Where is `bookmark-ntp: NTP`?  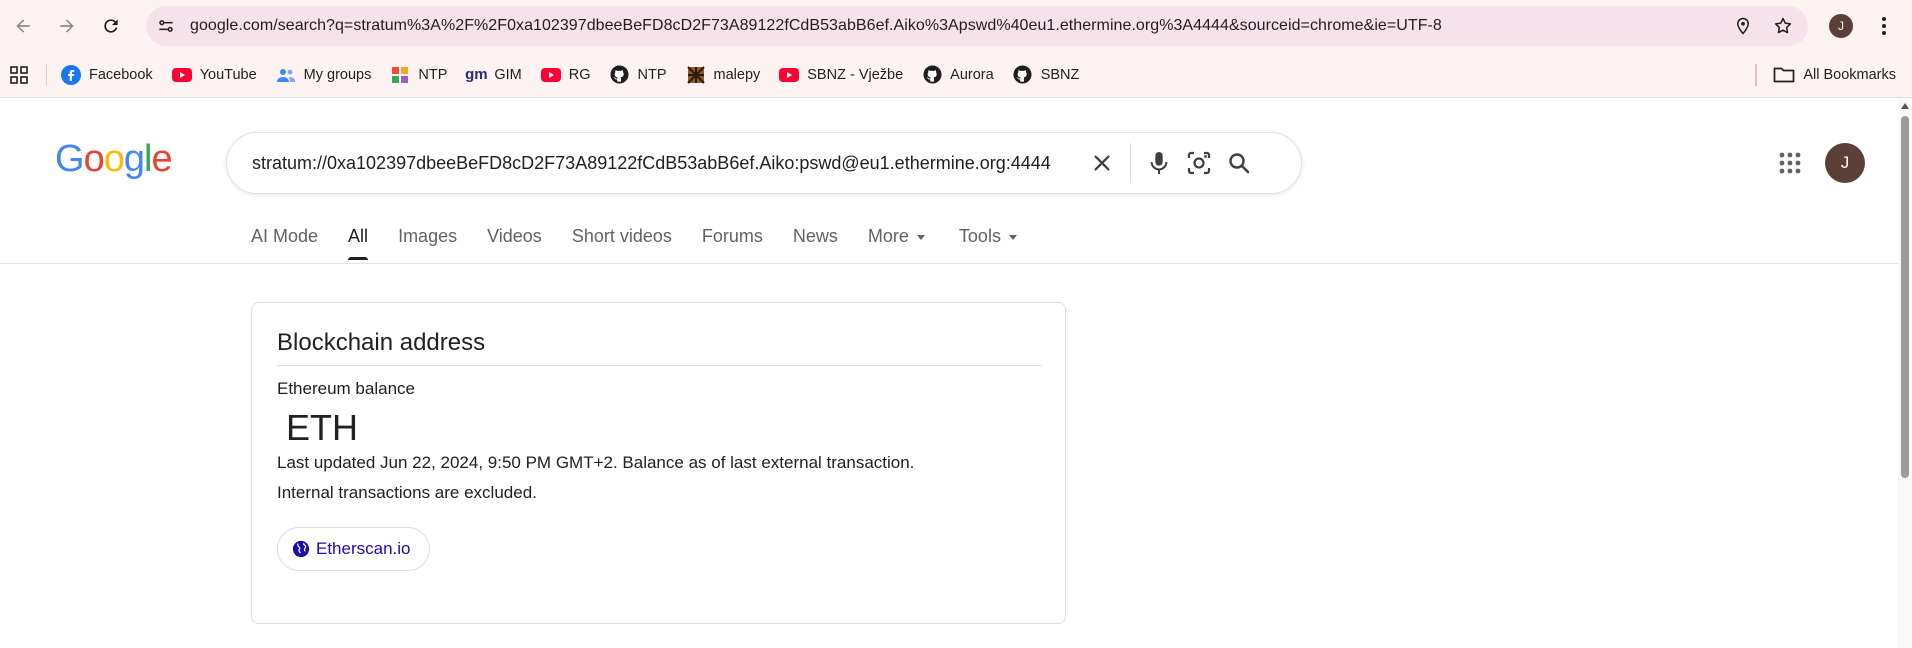
bookmark-ntp: NTP is located at coordinates (418, 75).